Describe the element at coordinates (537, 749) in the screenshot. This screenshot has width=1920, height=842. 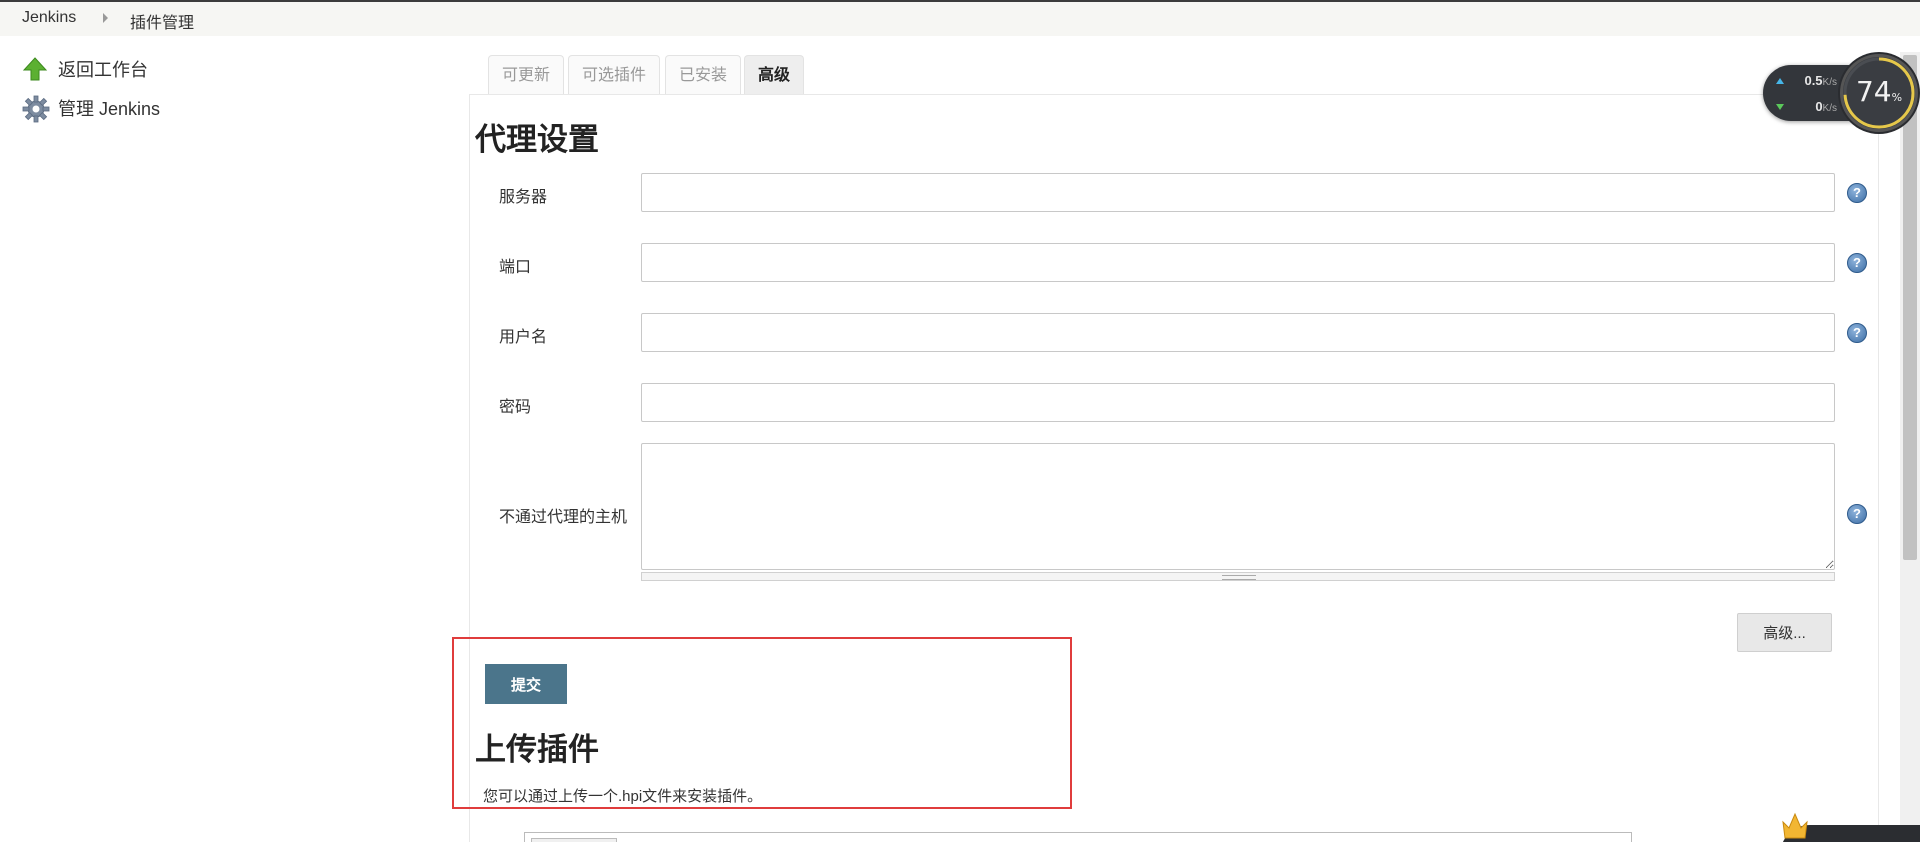
I see `upload-plugin-title: 上传插件` at that location.